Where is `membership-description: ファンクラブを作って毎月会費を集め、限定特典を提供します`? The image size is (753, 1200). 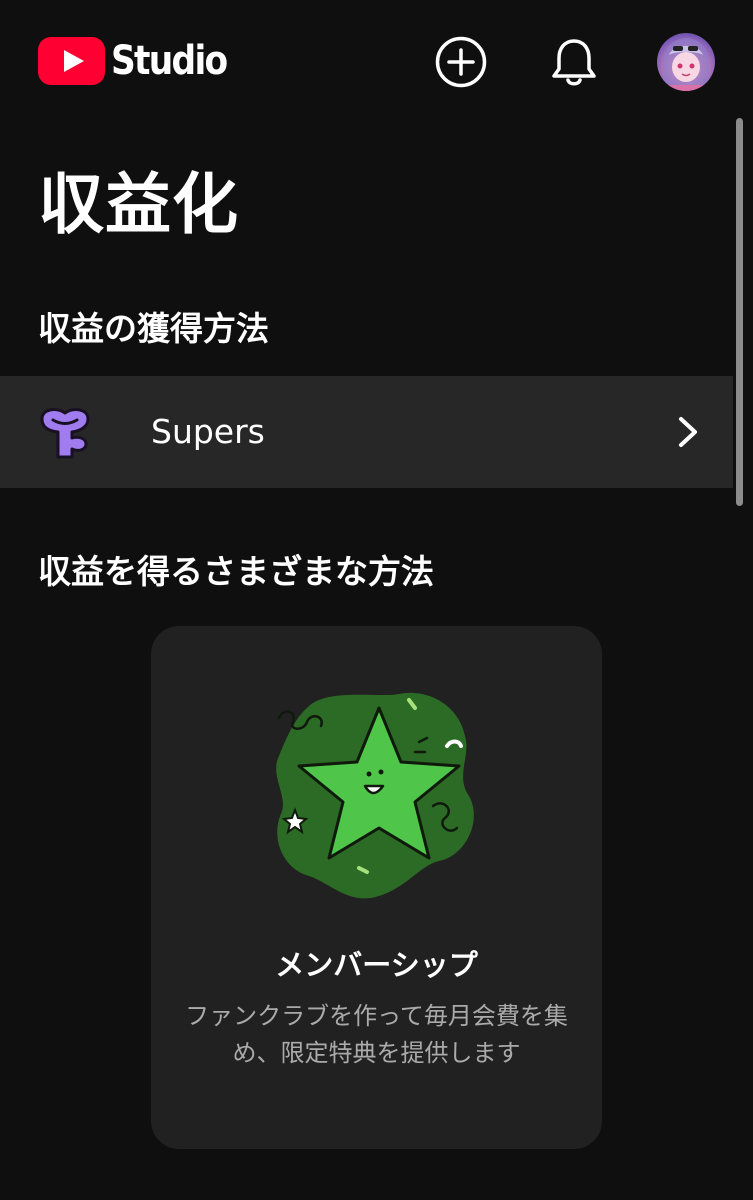
membership-description: ファンクラブを作って毎月会費を集め、限定特典を提供します is located at coordinates (376, 1034).